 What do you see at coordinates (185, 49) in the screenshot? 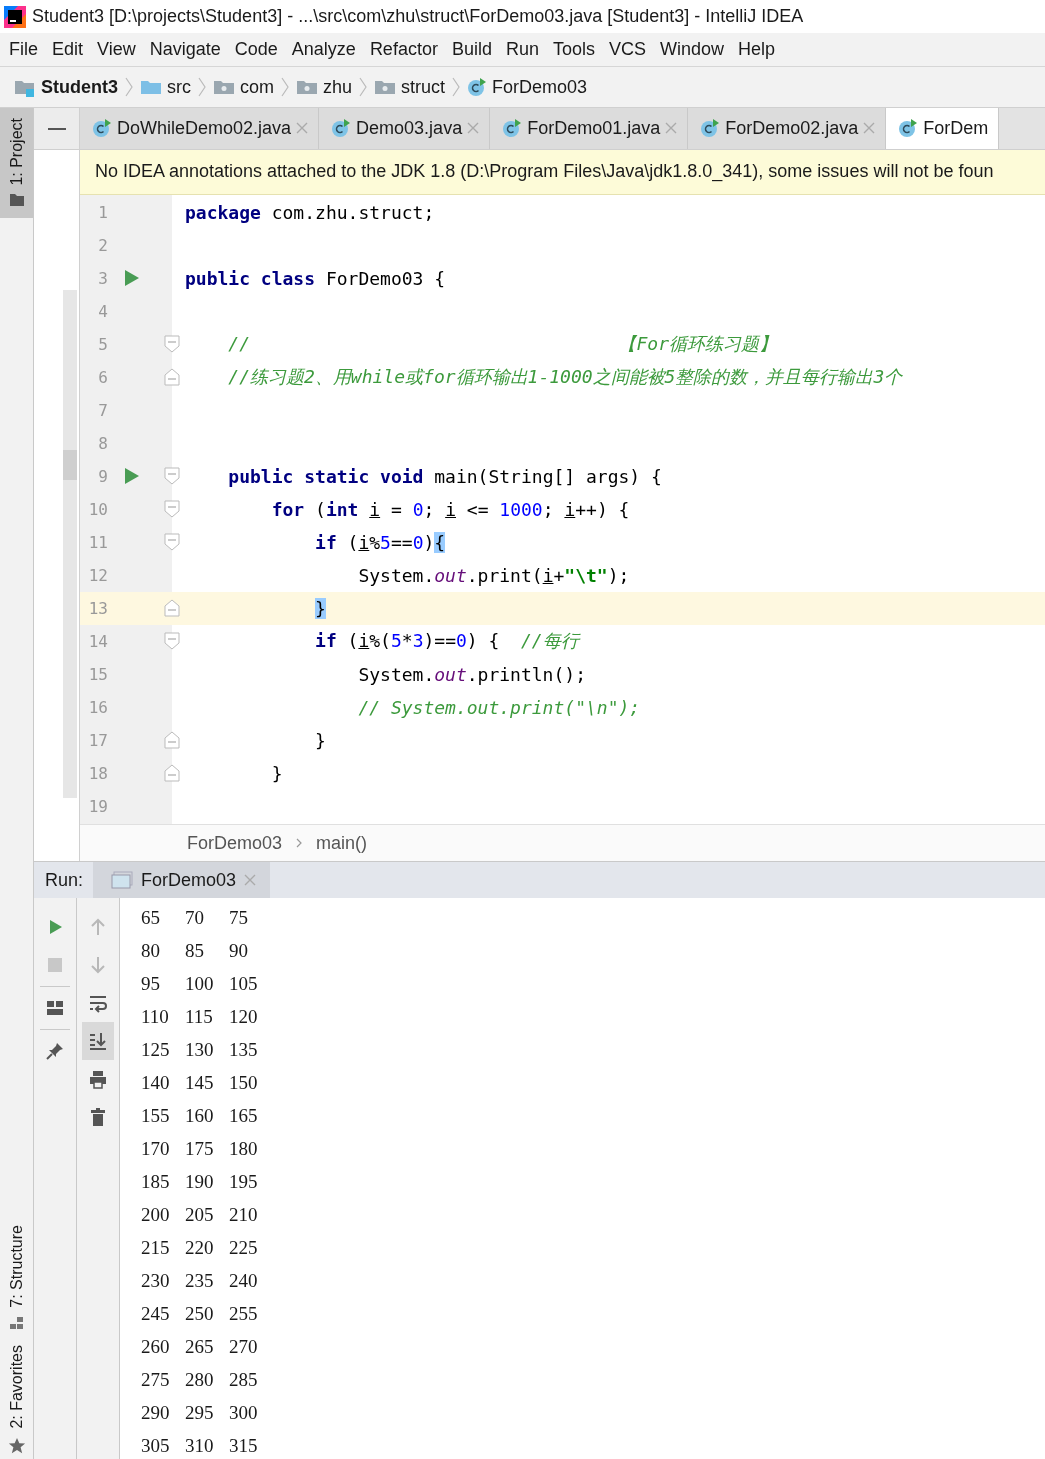
I see `menu-item: Navigate` at bounding box center [185, 49].